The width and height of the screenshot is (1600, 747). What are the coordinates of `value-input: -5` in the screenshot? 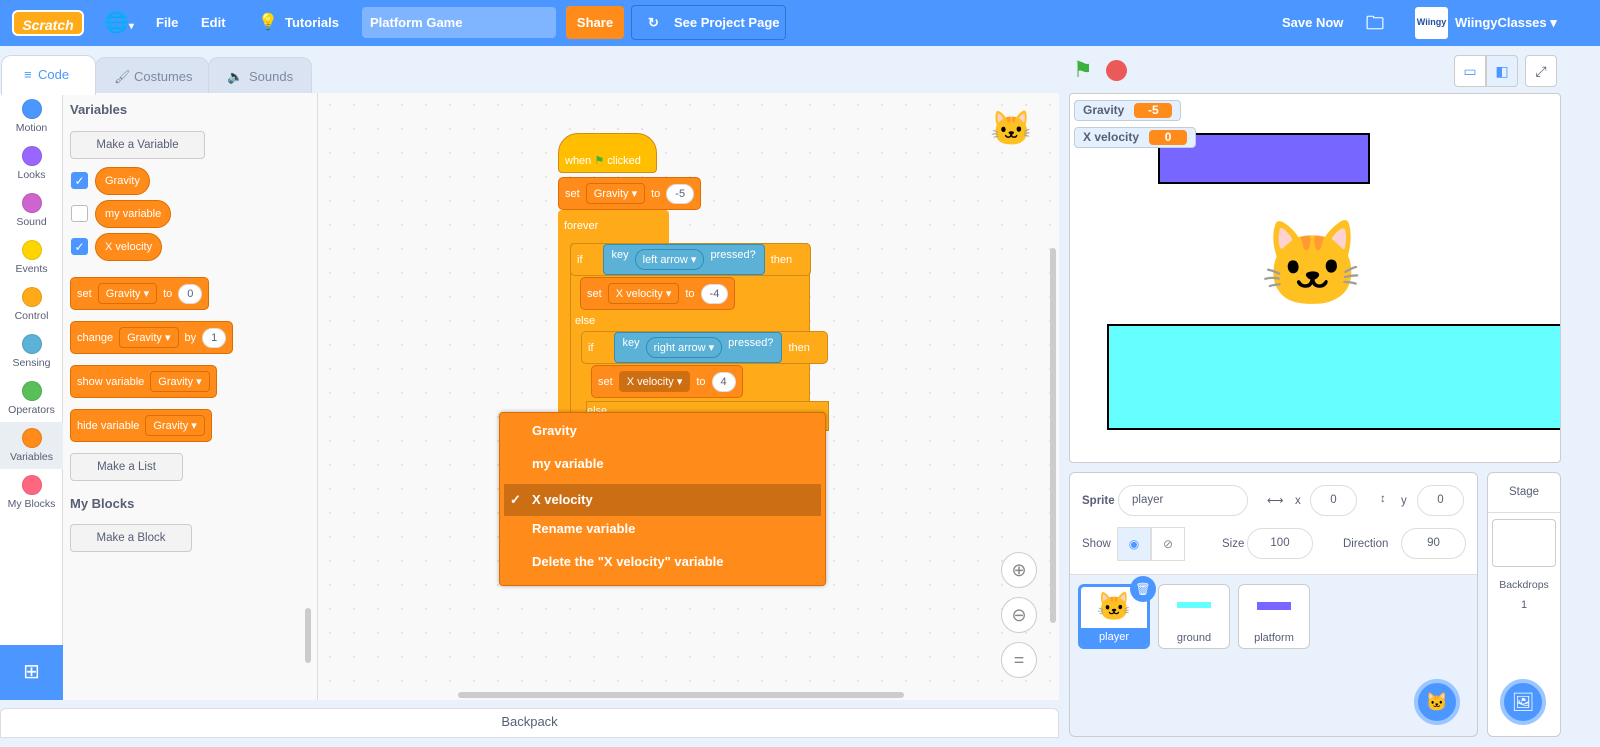 It's located at (680, 193).